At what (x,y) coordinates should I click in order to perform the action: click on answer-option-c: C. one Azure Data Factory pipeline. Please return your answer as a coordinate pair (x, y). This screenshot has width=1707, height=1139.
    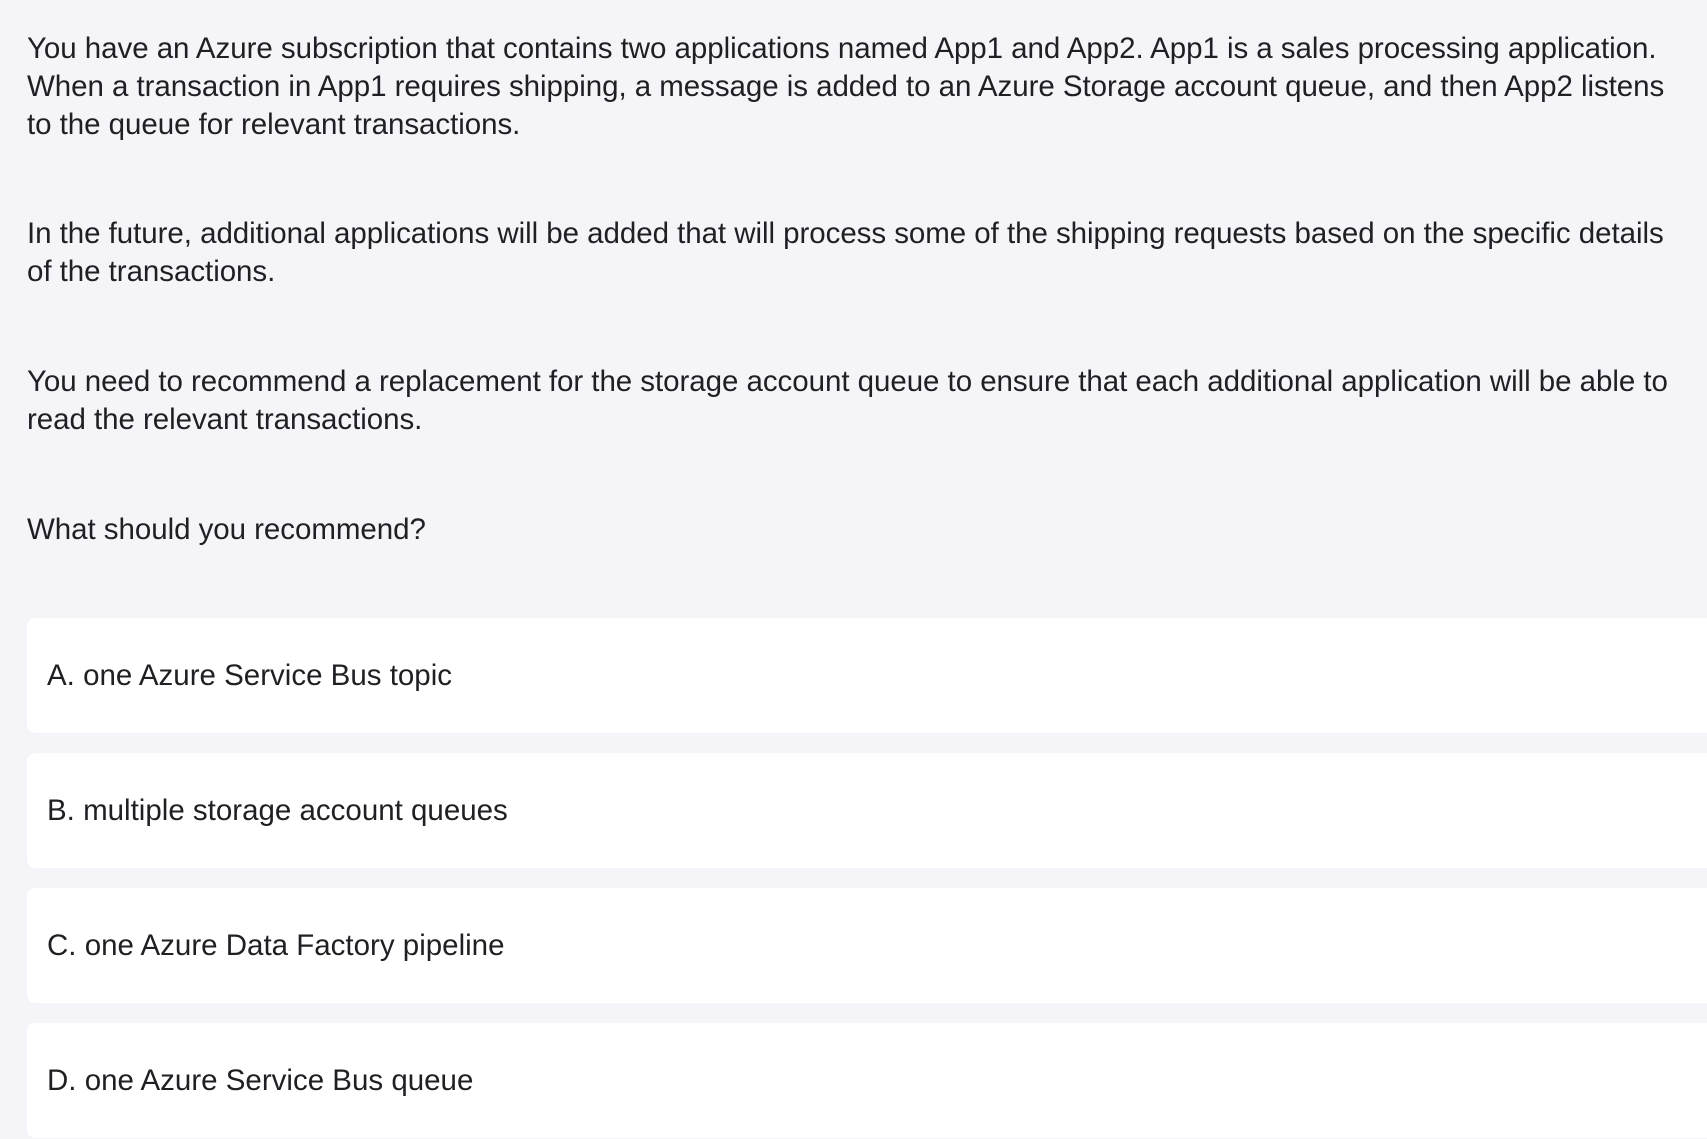
    Looking at the image, I should click on (867, 945).